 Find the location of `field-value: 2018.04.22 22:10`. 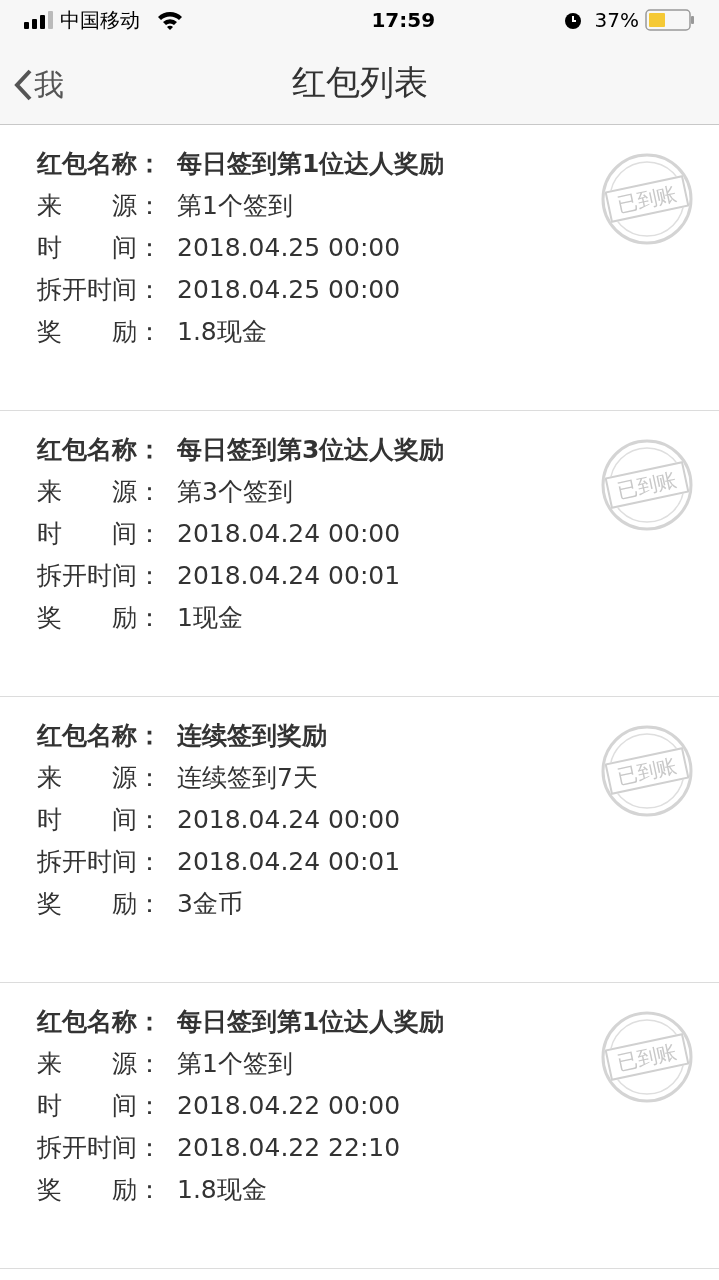

field-value: 2018.04.22 22:10 is located at coordinates (289, 1148).